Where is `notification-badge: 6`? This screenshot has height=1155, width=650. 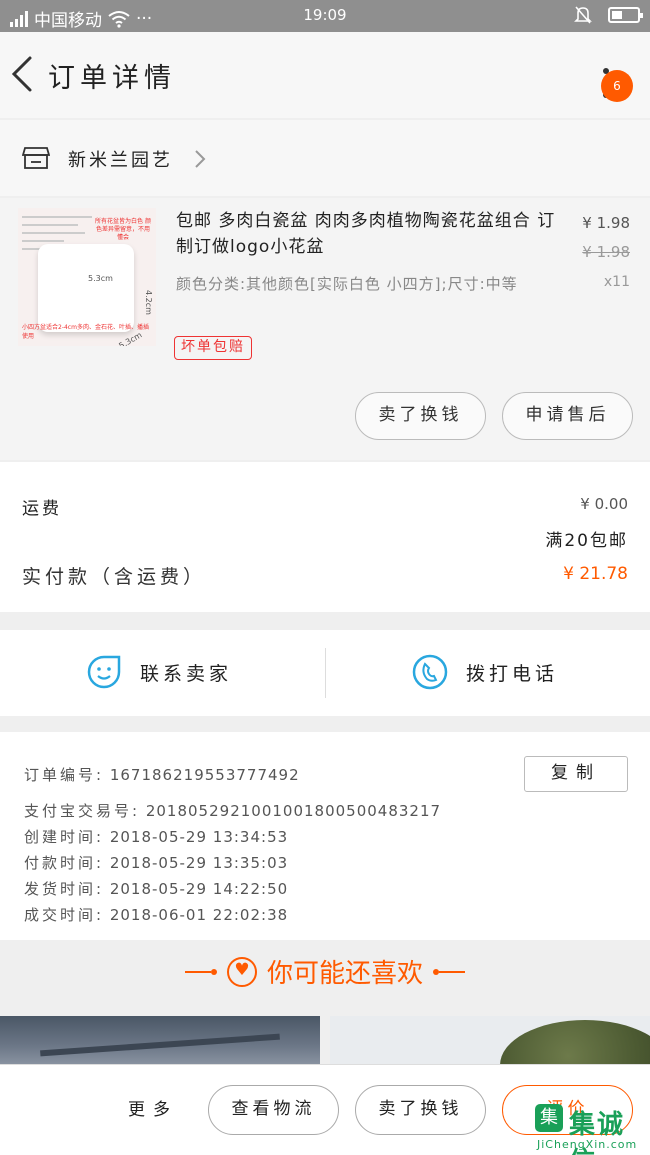 notification-badge: 6 is located at coordinates (617, 86).